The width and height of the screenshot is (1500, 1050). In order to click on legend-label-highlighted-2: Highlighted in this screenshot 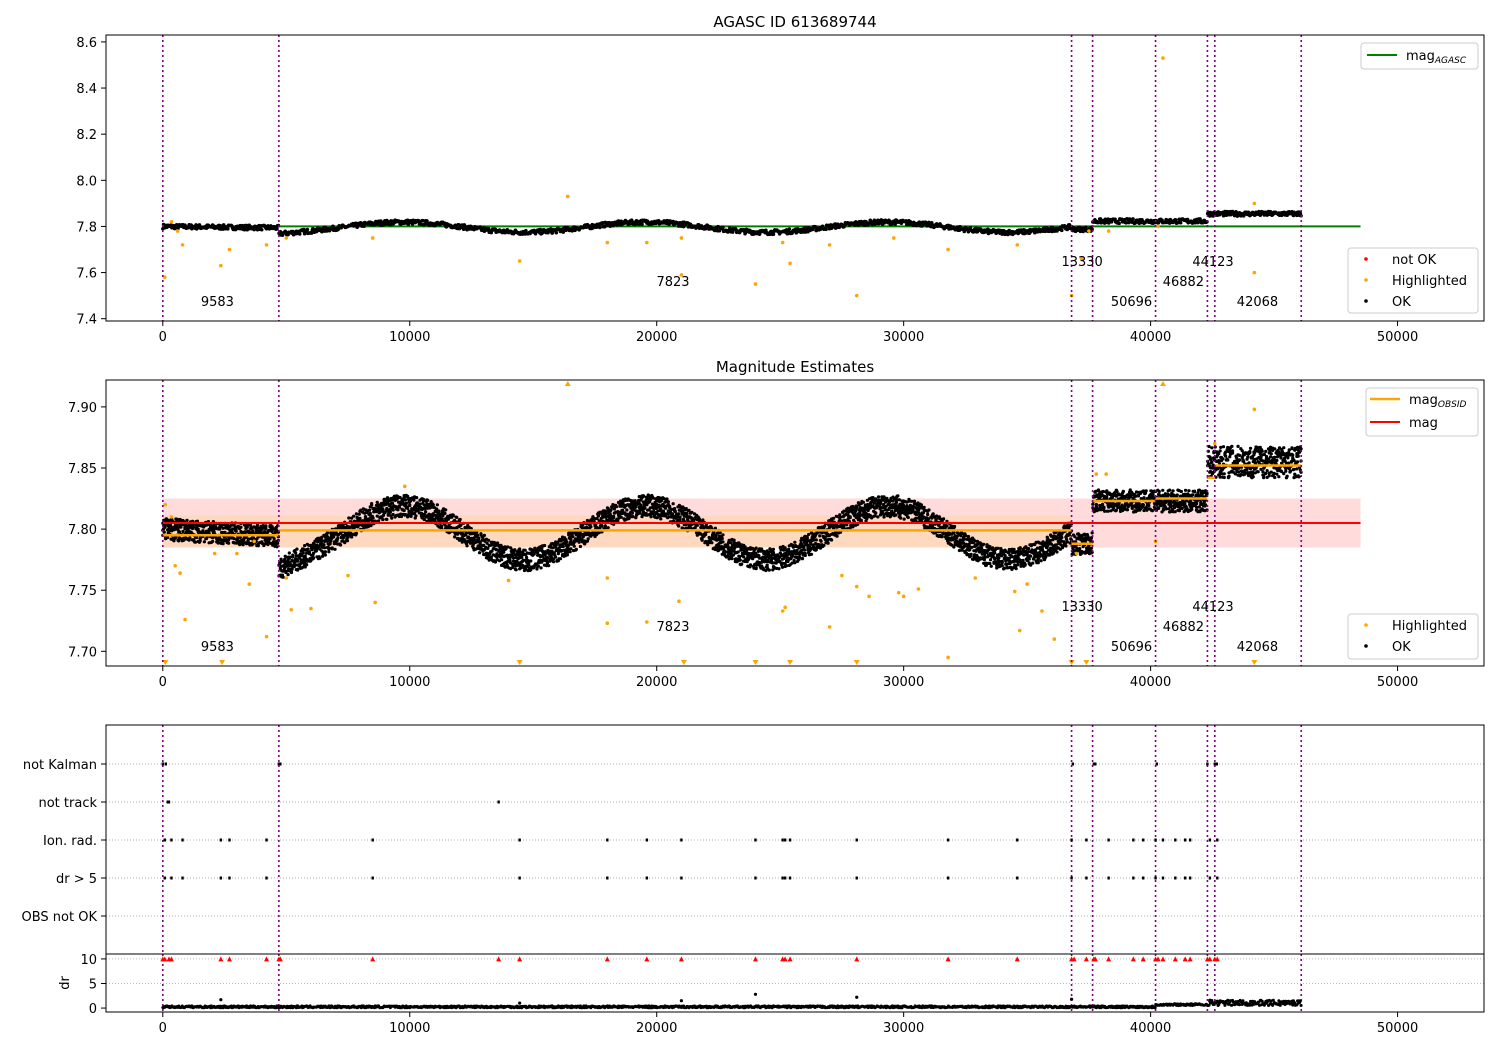, I will do `click(1429, 626)`.